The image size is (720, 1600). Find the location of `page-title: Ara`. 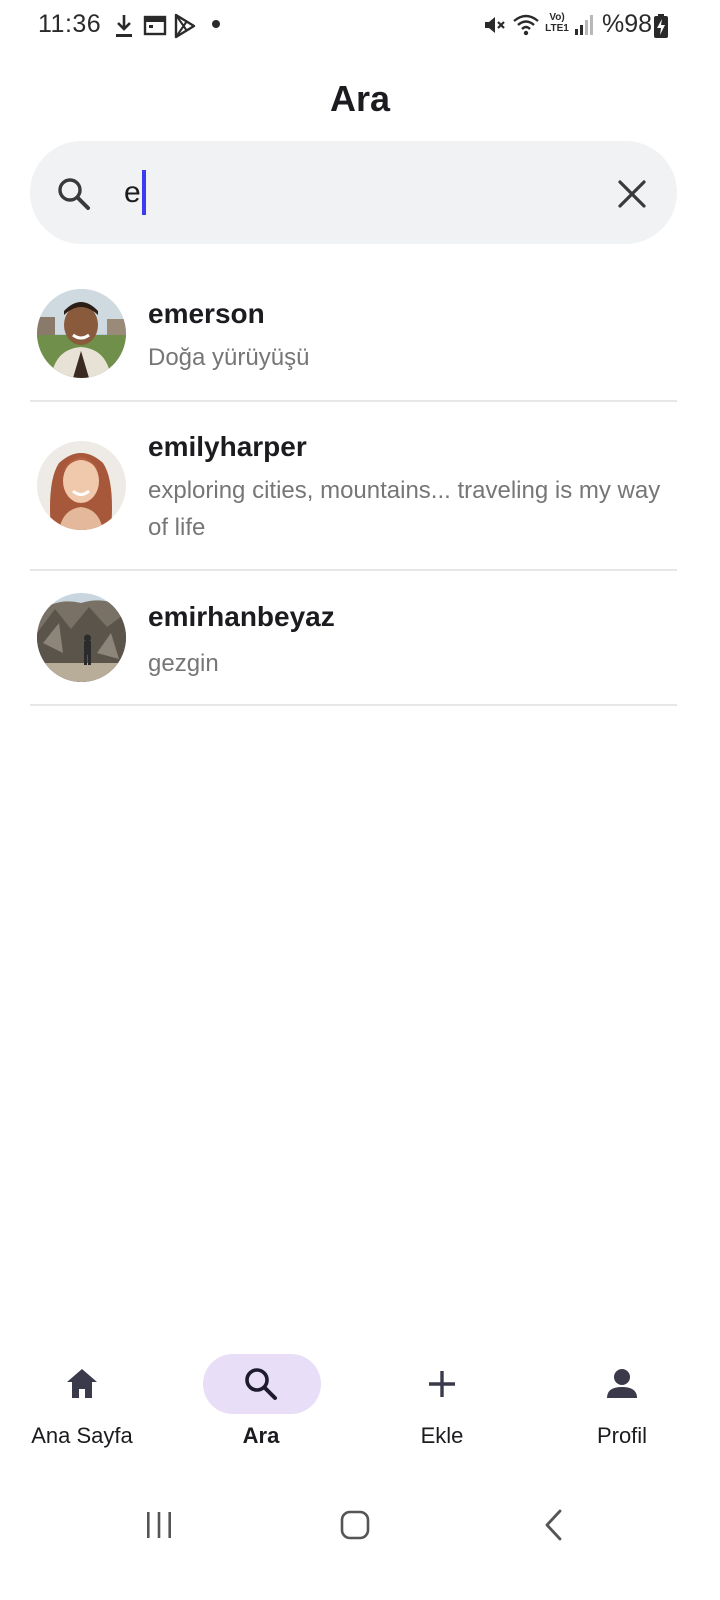

page-title: Ara is located at coordinates (360, 98).